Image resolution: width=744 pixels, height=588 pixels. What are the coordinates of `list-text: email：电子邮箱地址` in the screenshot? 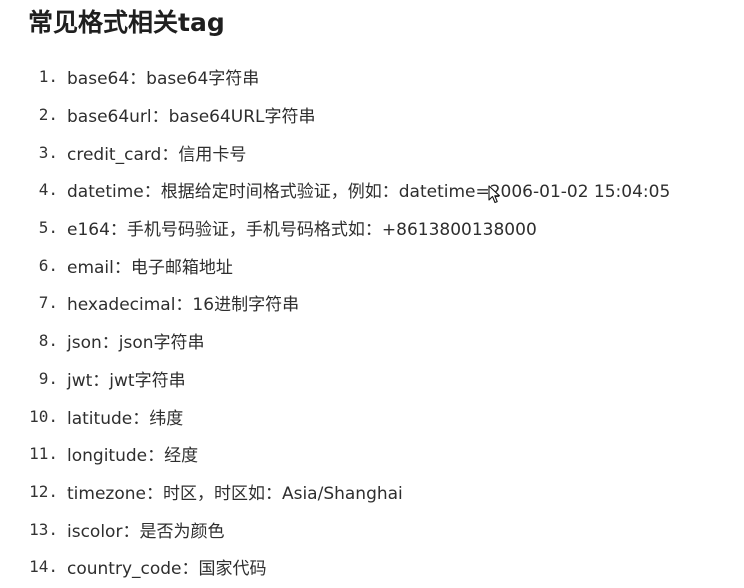 It's located at (150, 267).